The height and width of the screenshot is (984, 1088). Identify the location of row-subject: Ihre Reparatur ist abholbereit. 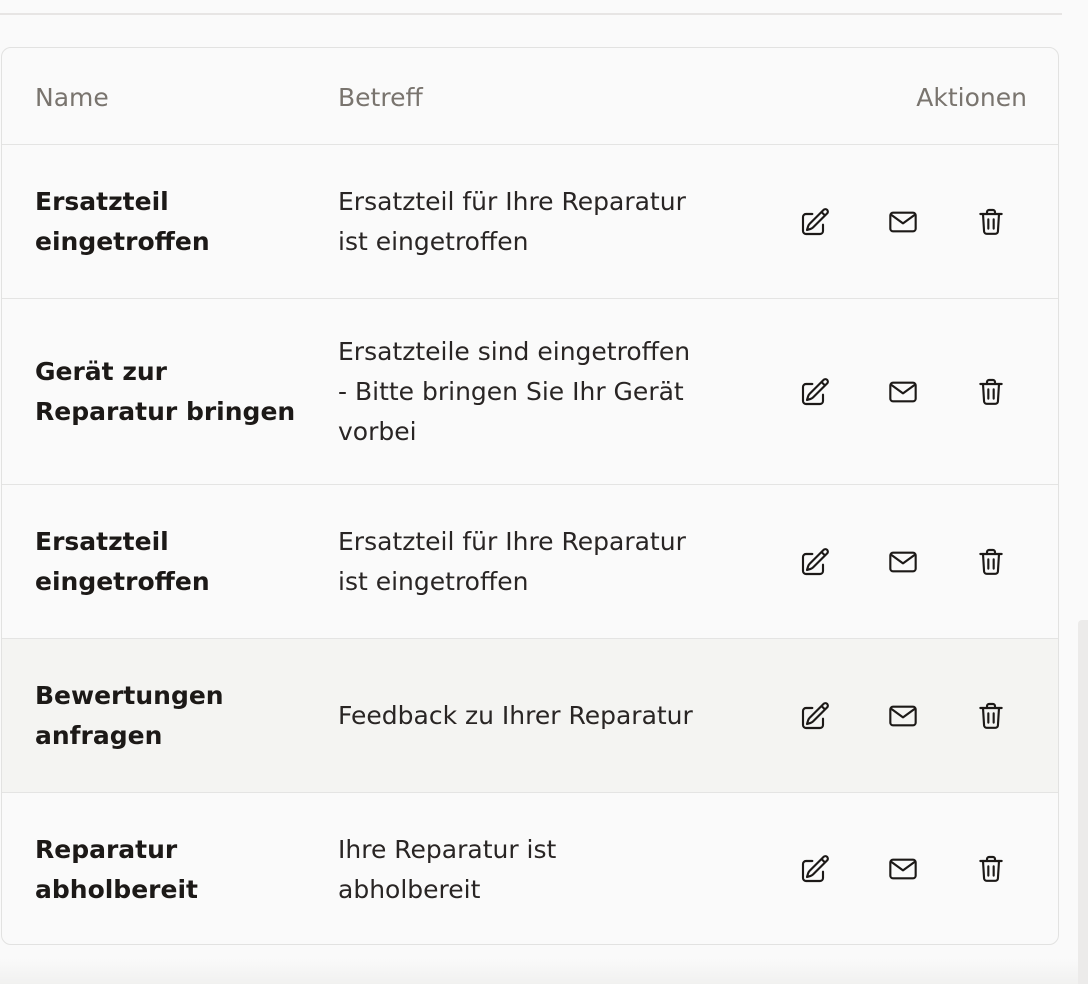
(528, 870).